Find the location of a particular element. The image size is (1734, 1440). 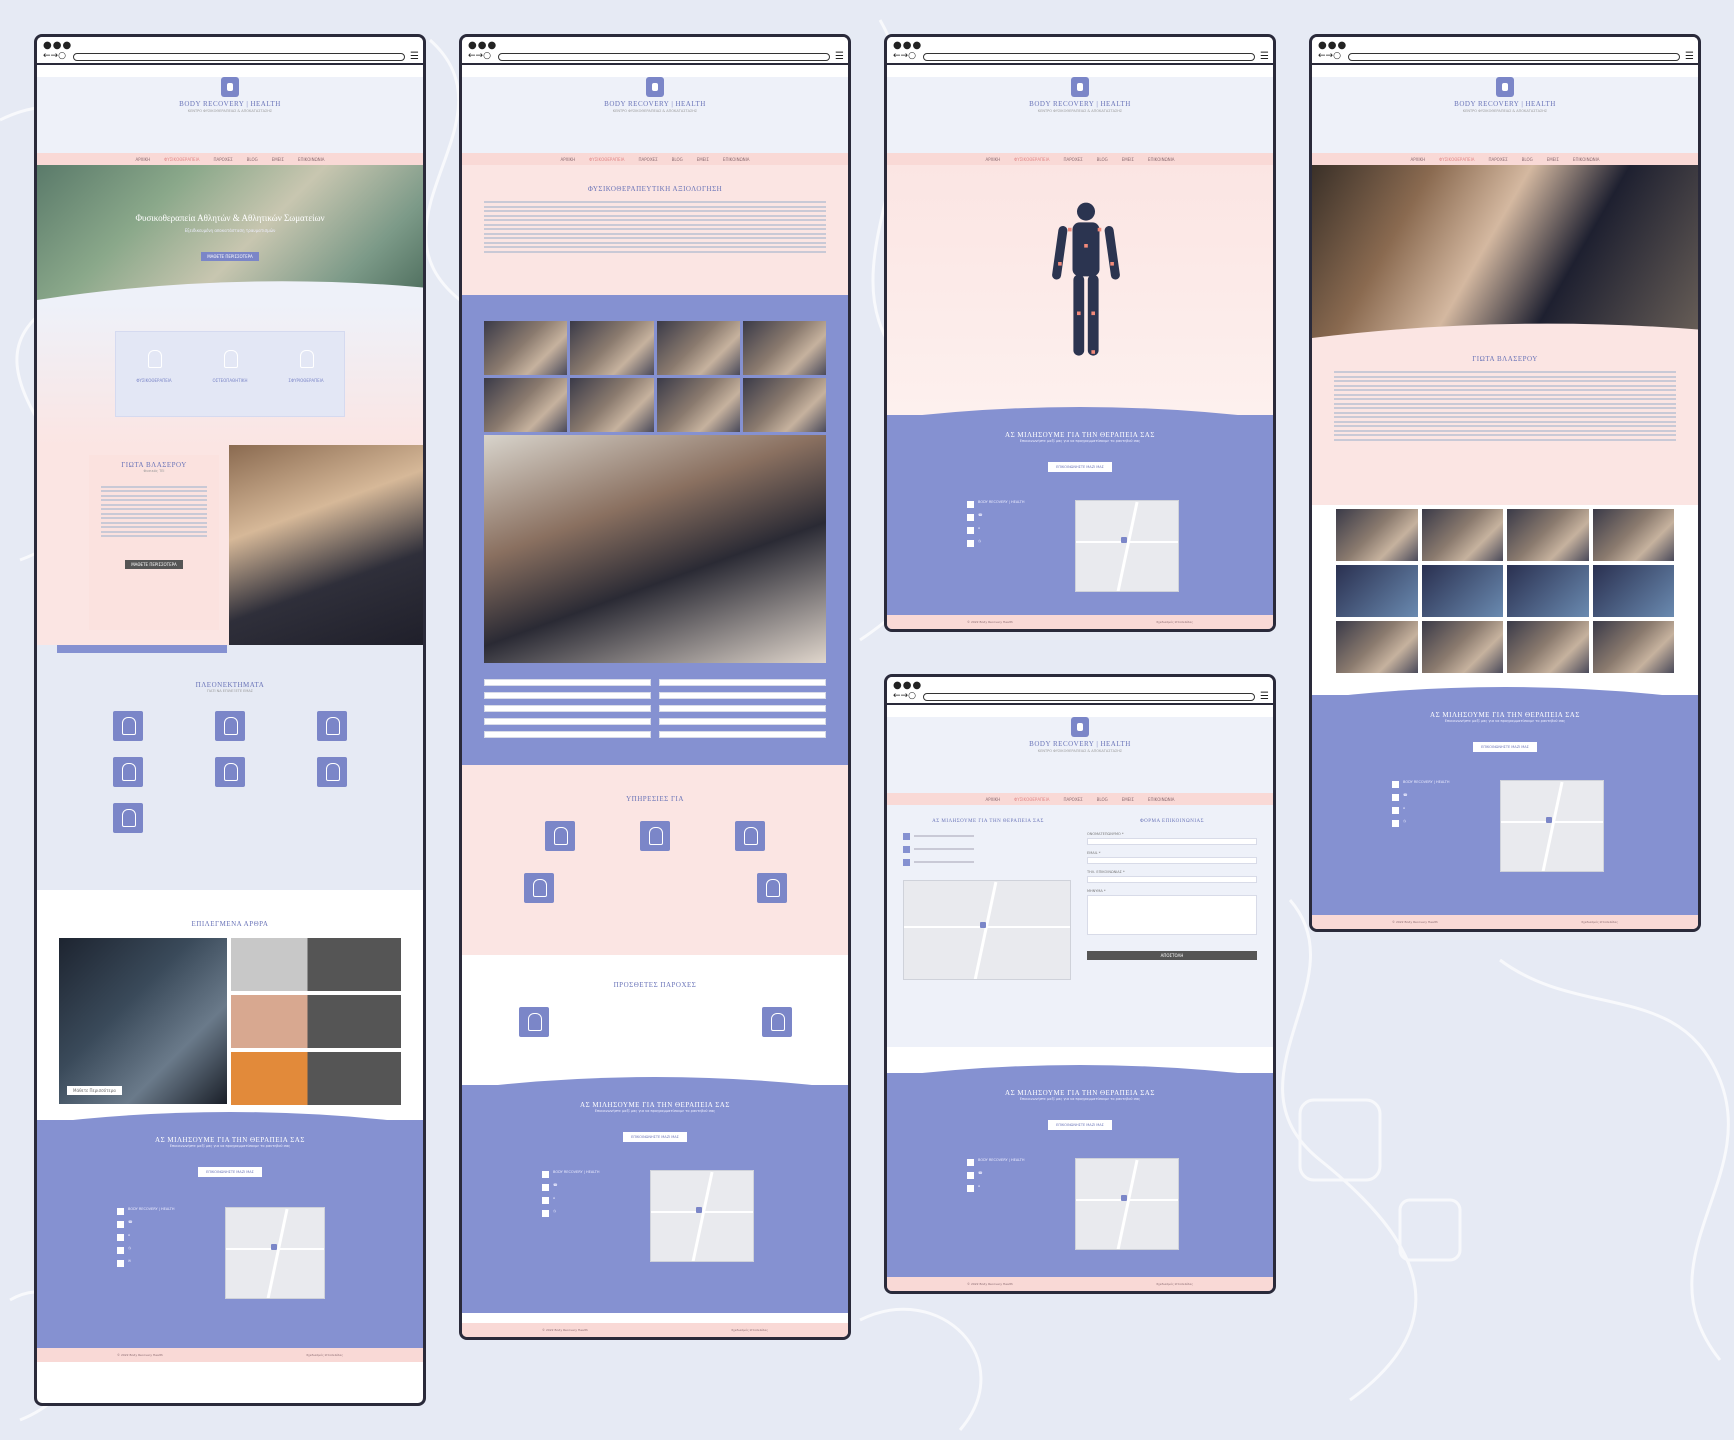

hero-button: ΜΑΘΕΤΕ ΠΕΡΙΣΣΟΤΕΡΑ is located at coordinates (230, 256).